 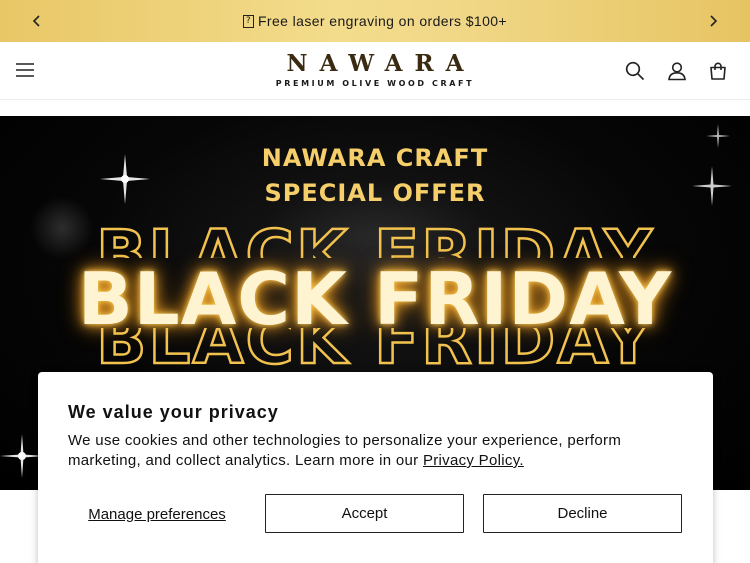 I want to click on hero-subtitle-line-1: NAWARA CRAFT, so click(x=375, y=158).